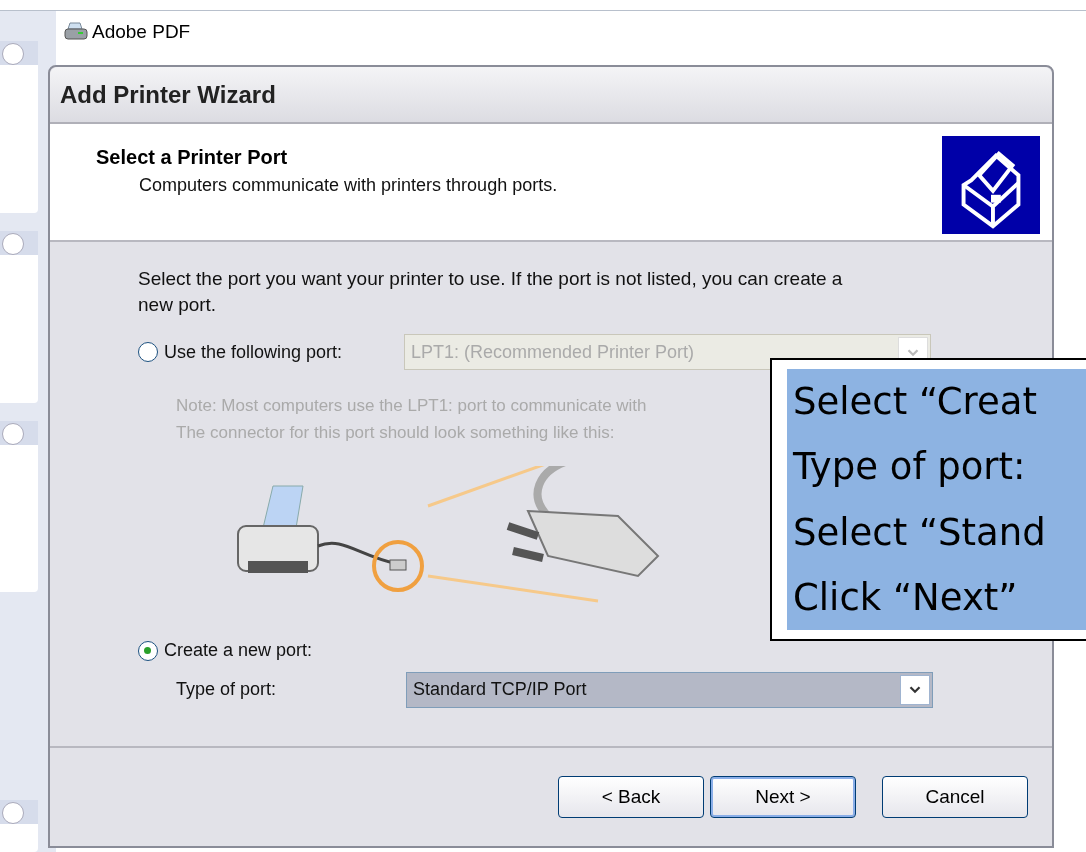 This screenshot has width=1086, height=852. What do you see at coordinates (910, 467) in the screenshot?
I see `callout-text: Type of port:` at bounding box center [910, 467].